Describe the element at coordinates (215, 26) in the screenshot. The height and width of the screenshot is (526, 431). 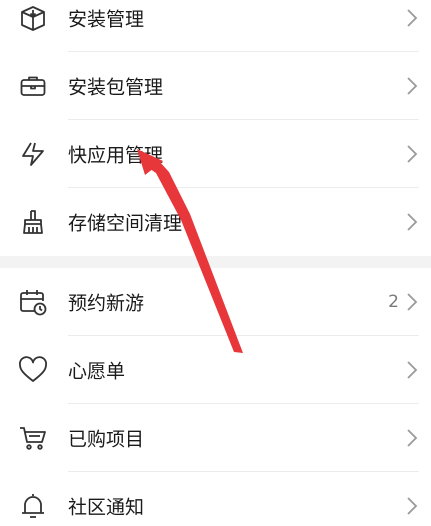
I see `menu-item-install-management: 安装管理` at that location.